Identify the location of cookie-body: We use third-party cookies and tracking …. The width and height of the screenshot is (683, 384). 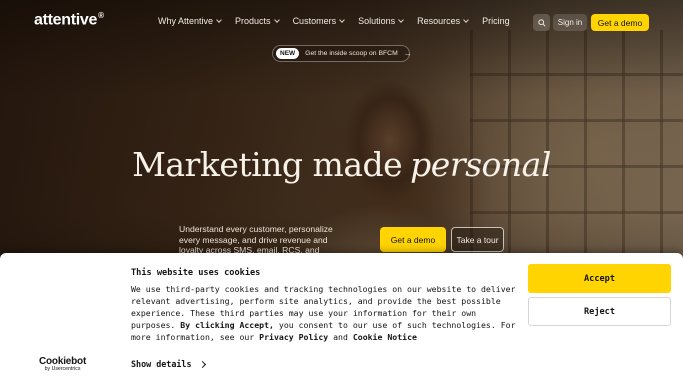
(323, 313).